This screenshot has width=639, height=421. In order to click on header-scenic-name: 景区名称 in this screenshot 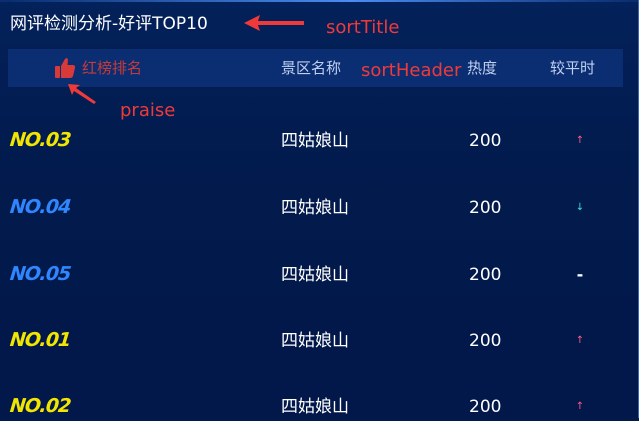, I will do `click(311, 68)`.